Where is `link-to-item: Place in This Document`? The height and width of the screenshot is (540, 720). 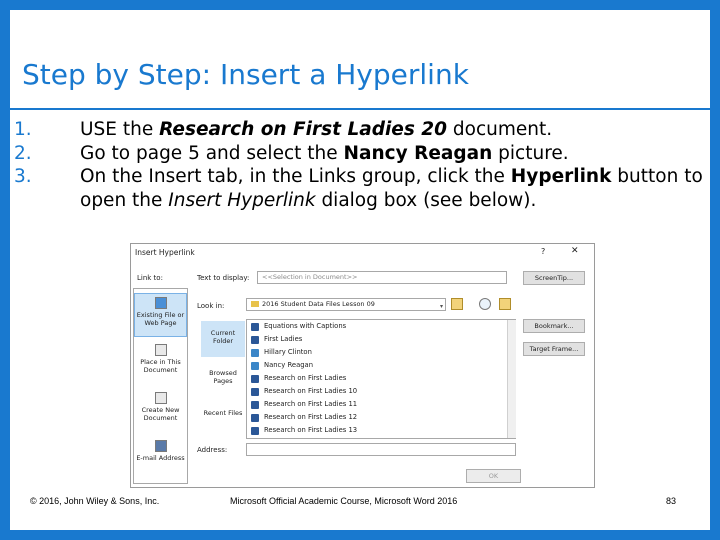
link-to-item: Place in This Document is located at coordinates (160, 363).